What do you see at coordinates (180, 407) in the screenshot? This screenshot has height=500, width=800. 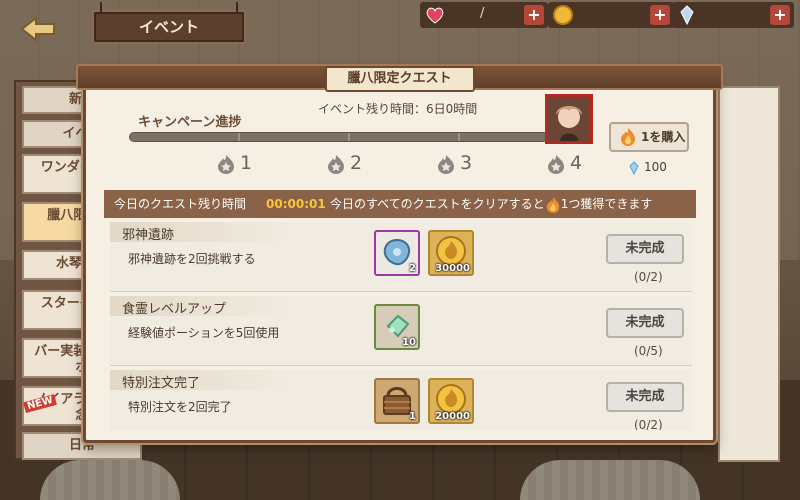 I see `quest-description: 特別注文を2回完了` at bounding box center [180, 407].